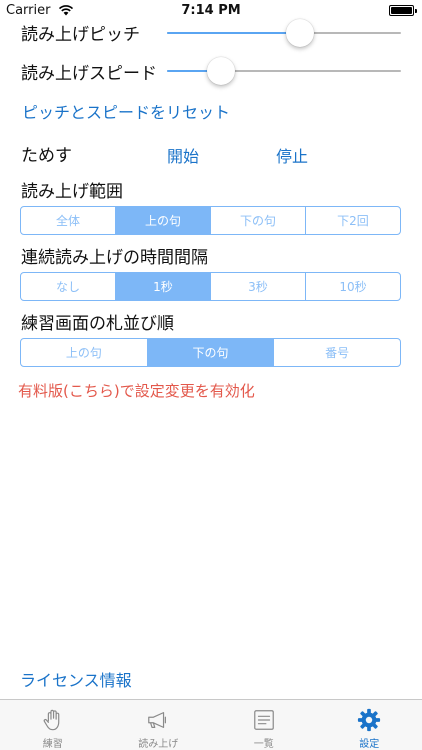 The image size is (422, 750). I want to click on tab-read-aloud: 読み上げ, so click(159, 725).